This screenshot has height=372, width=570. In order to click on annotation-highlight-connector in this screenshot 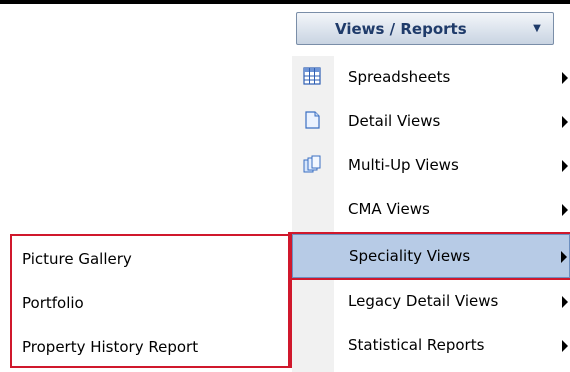, I will do `click(290, 323)`.